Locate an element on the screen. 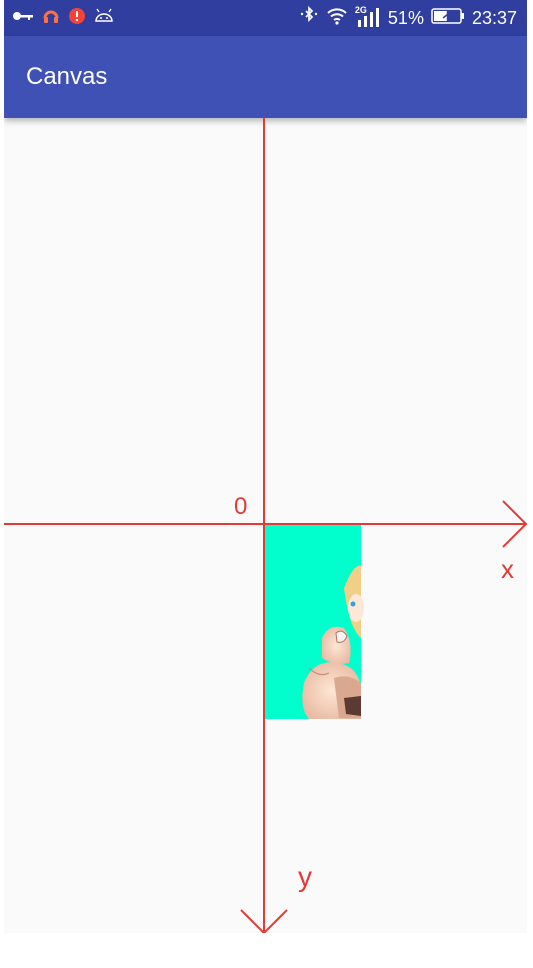 This screenshot has height=968, width=533. clock: 23:37 is located at coordinates (494, 17).